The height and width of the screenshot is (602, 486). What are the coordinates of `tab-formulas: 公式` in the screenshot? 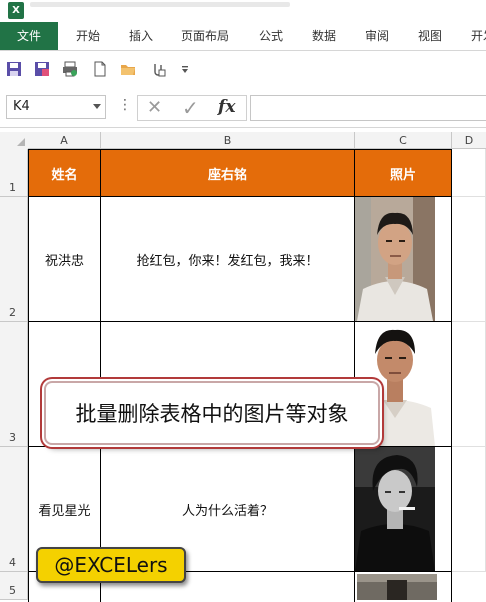 It's located at (271, 36).